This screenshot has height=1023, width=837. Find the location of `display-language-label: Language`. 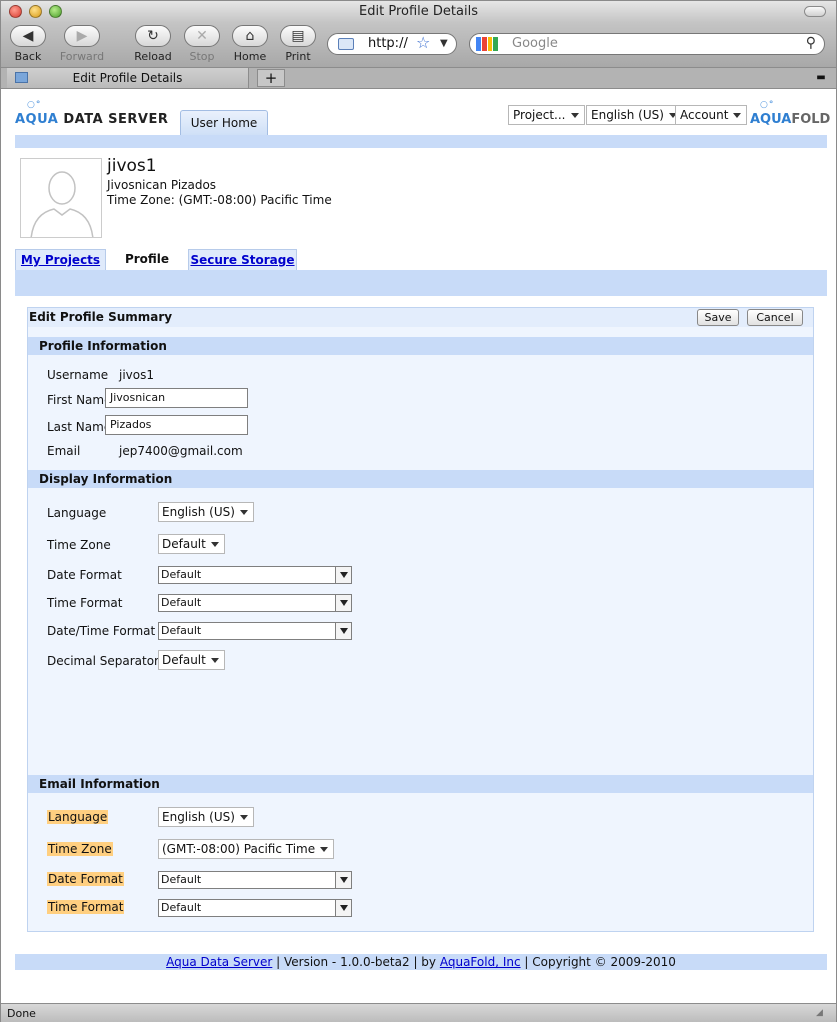

display-language-label: Language is located at coordinates (77, 513).